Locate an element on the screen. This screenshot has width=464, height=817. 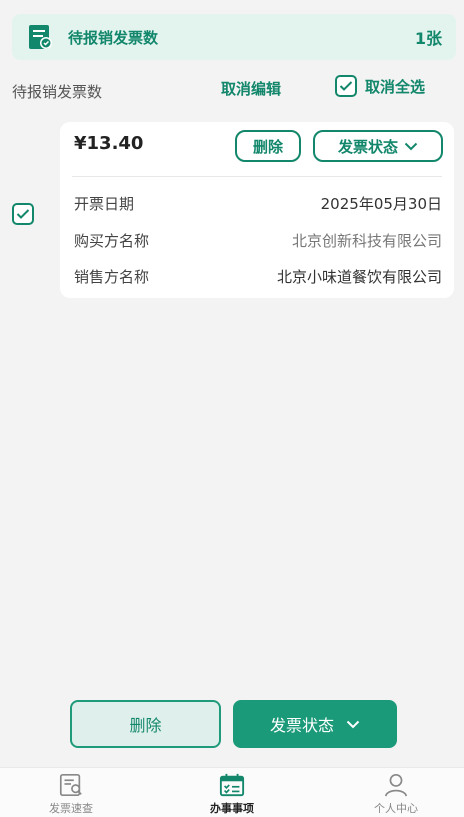
person-icon is located at coordinates (396, 785).